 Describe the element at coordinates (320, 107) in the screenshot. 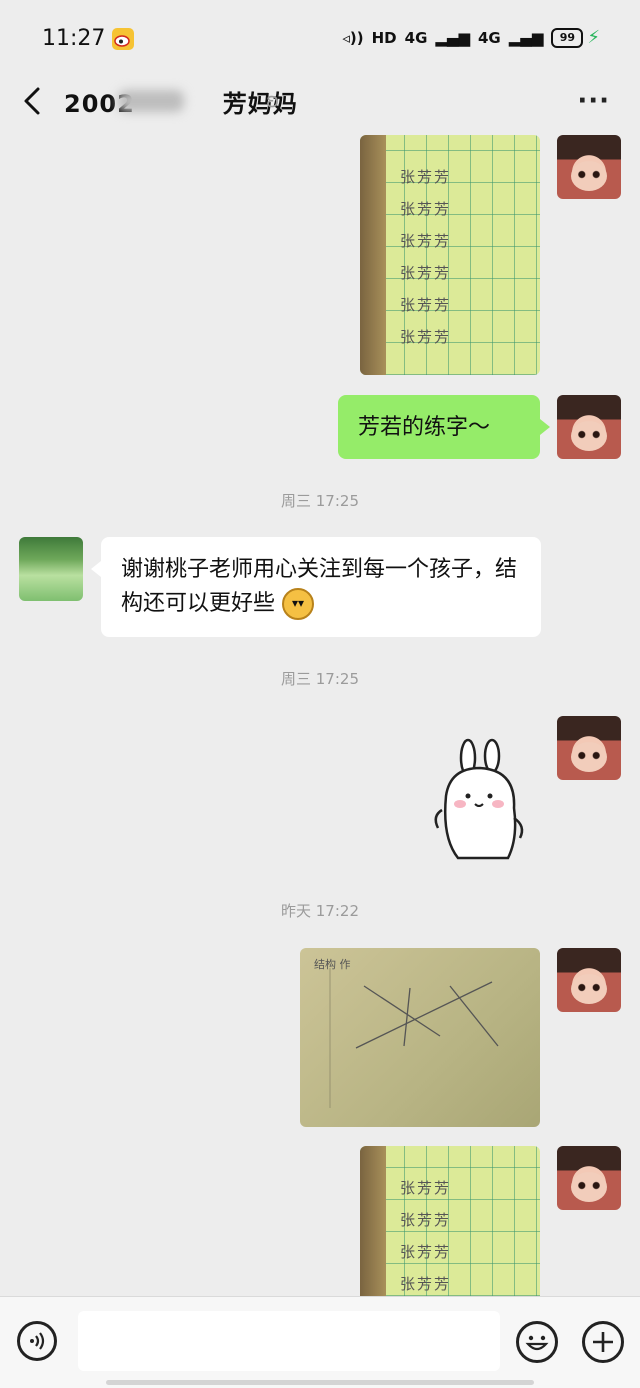

I see `chat-header: 2002 芳妈妈 ʚ ···` at that location.